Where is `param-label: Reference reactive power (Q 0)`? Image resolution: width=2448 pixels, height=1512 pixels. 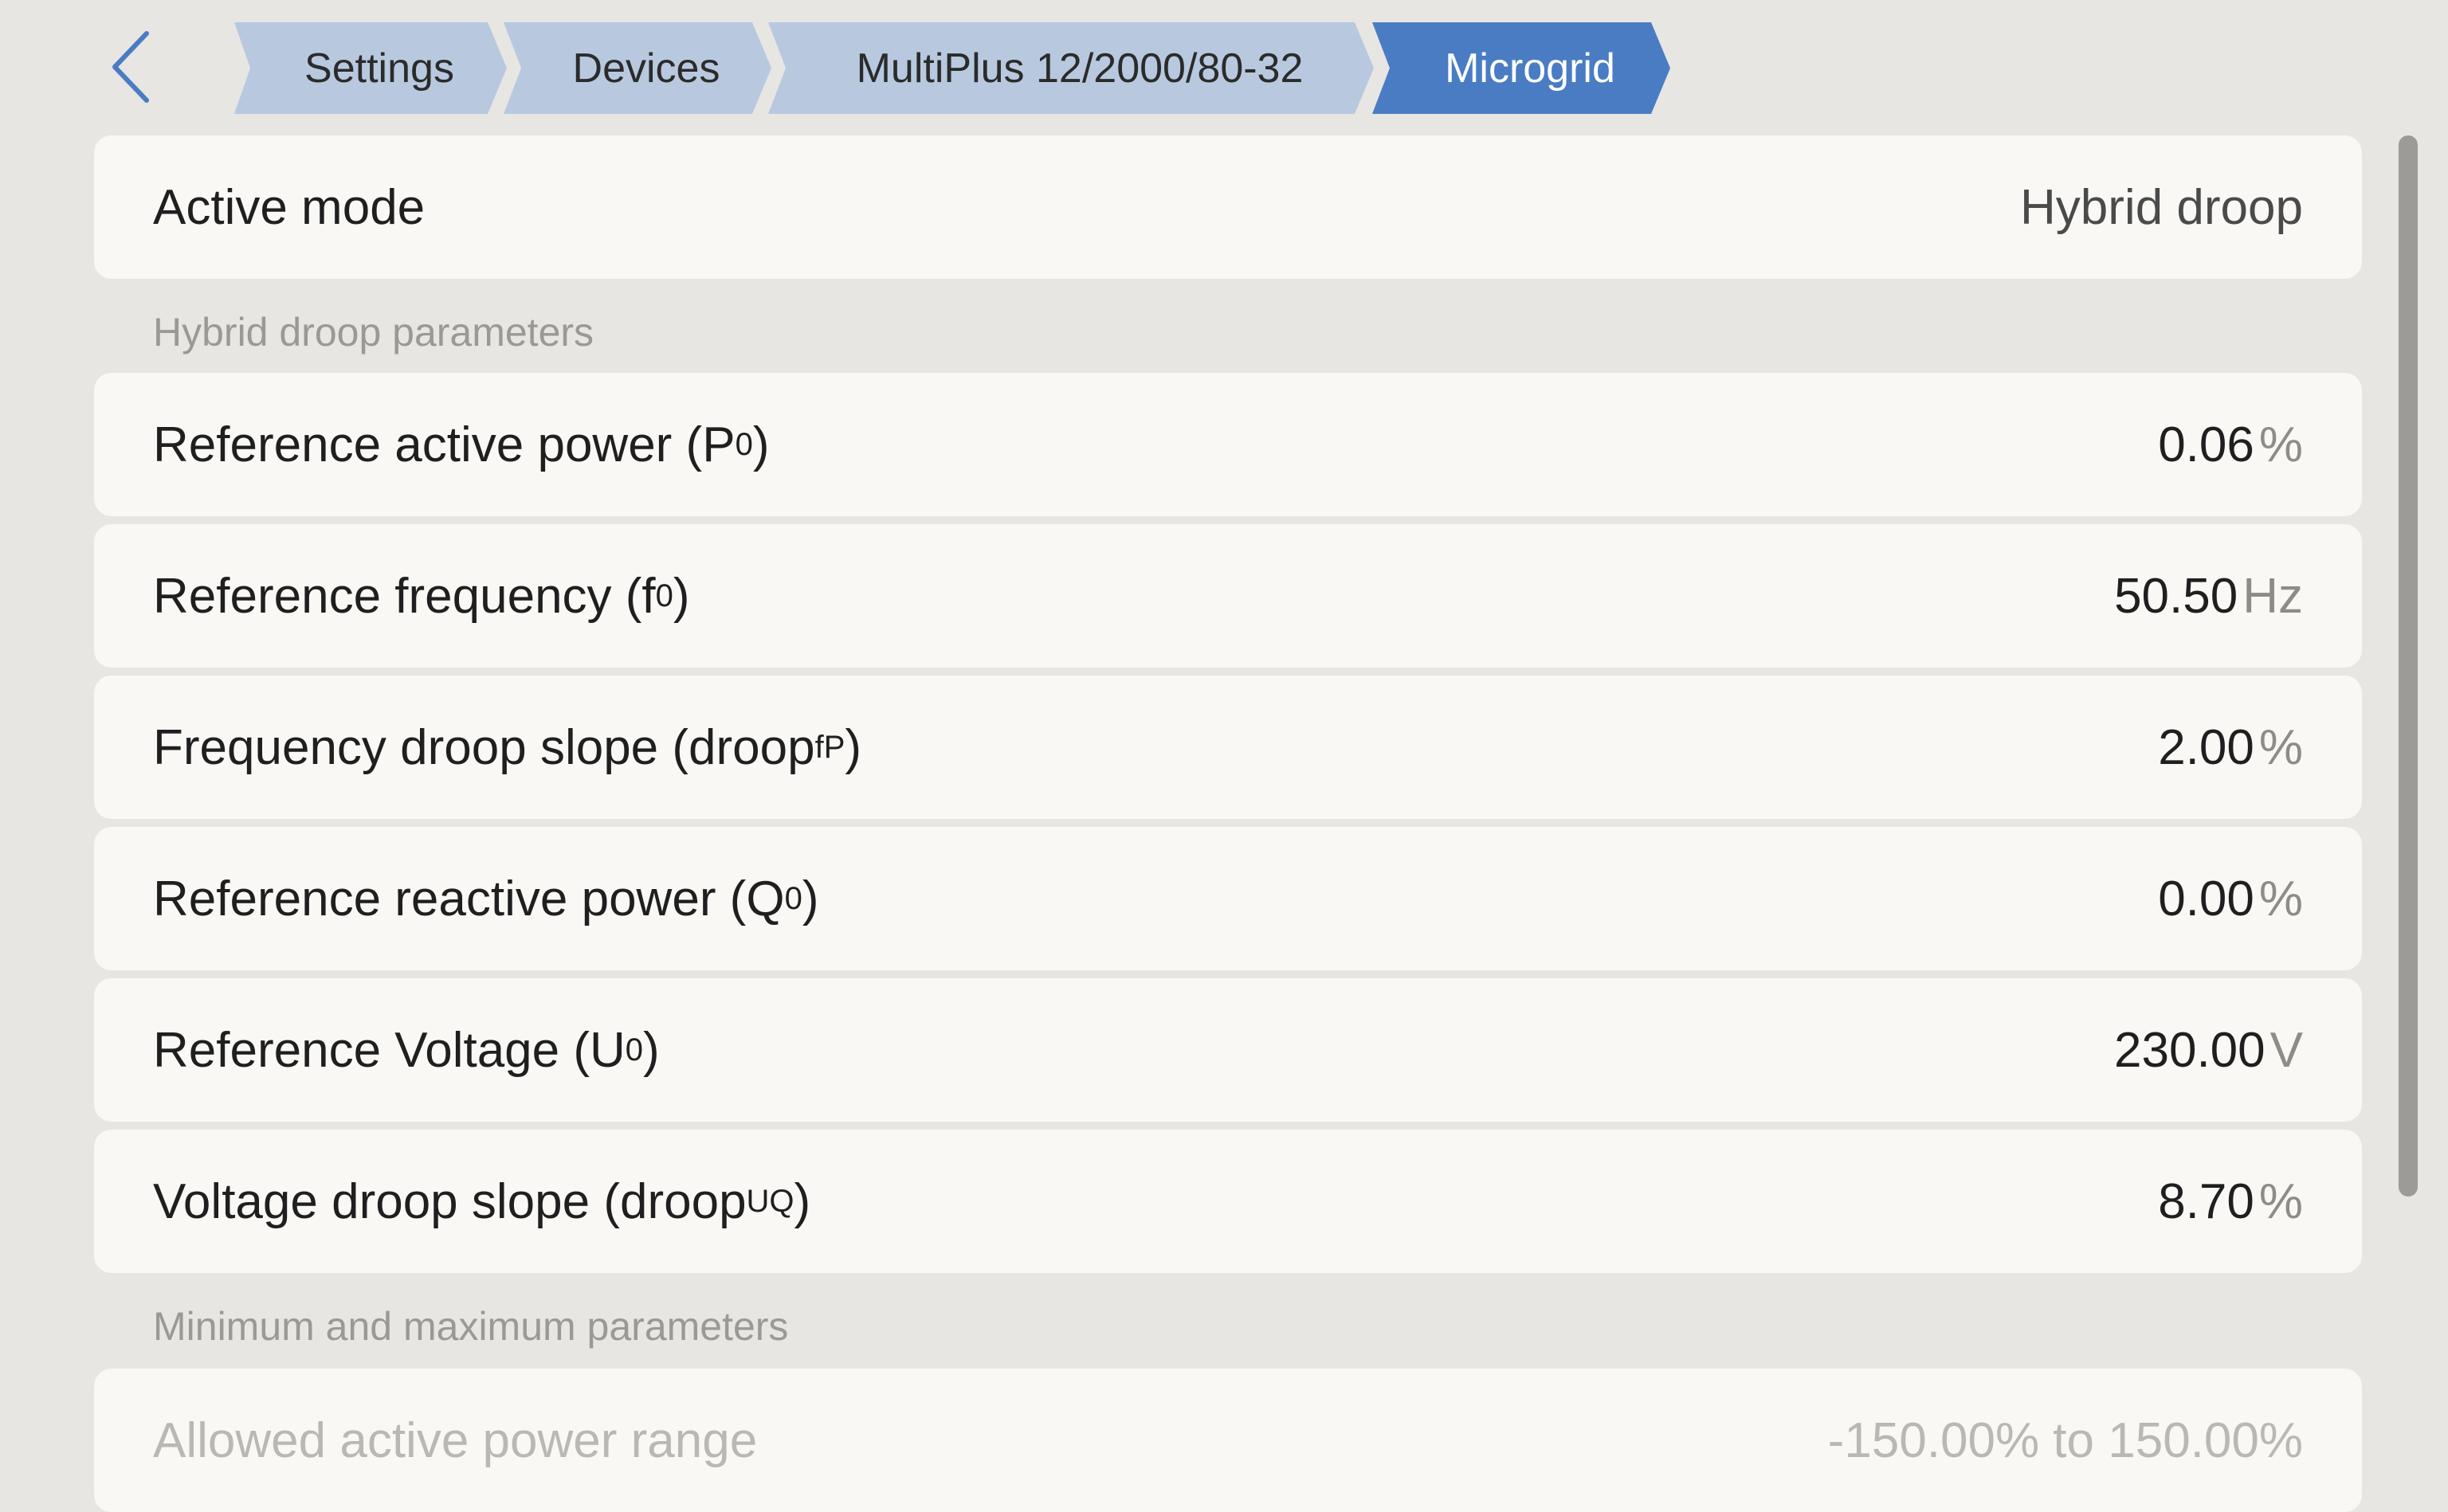
param-label: Reference reactive power (Q 0) is located at coordinates (486, 898).